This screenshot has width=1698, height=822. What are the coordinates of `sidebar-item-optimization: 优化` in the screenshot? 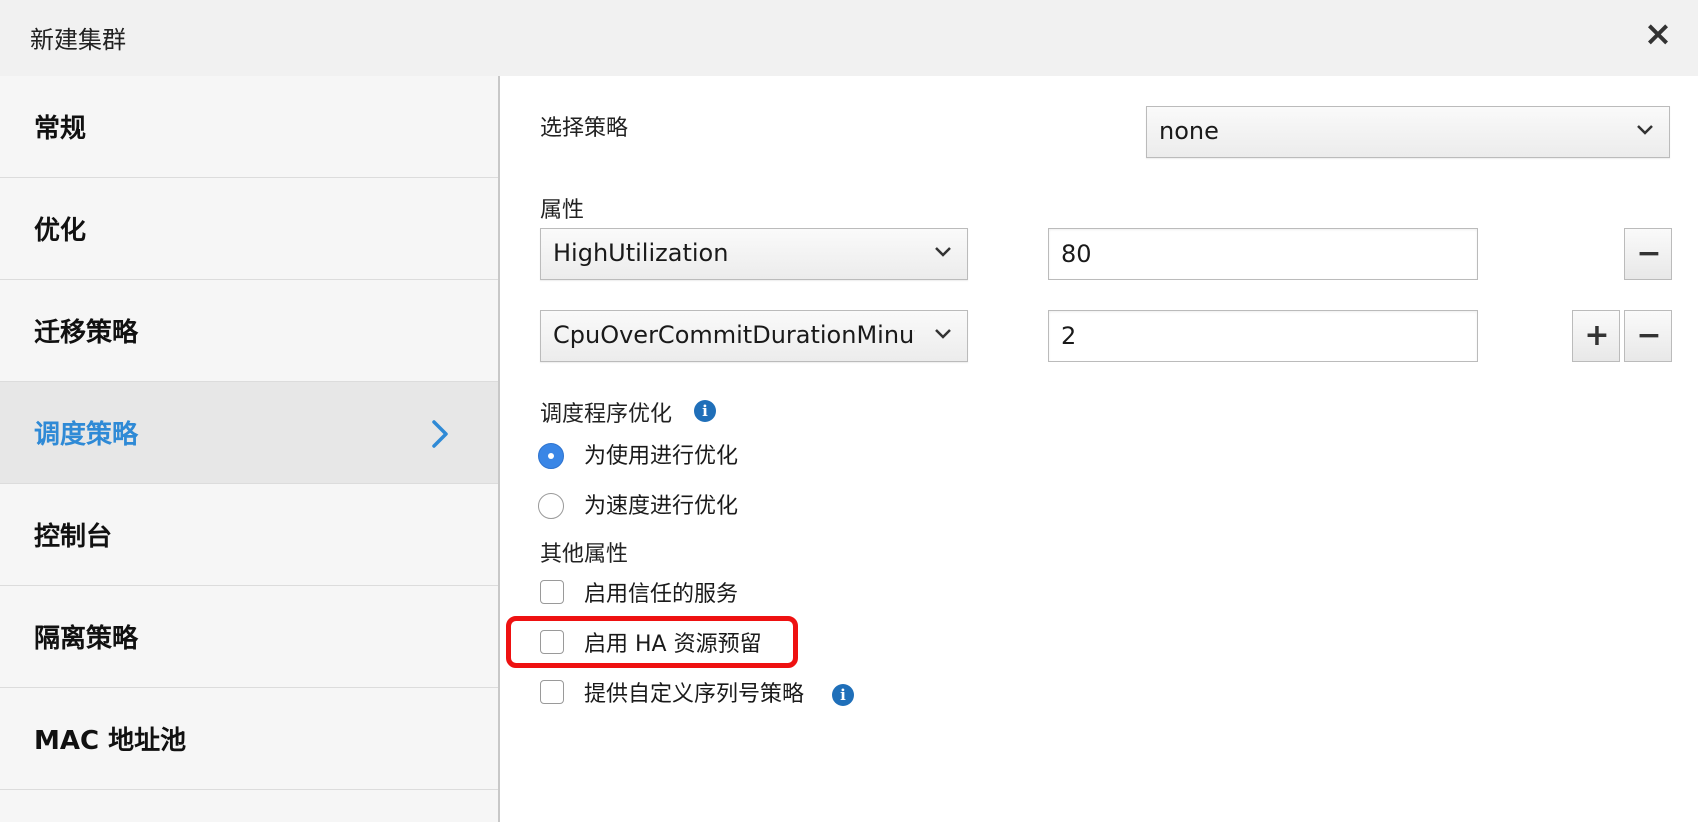 It's located at (249, 229).